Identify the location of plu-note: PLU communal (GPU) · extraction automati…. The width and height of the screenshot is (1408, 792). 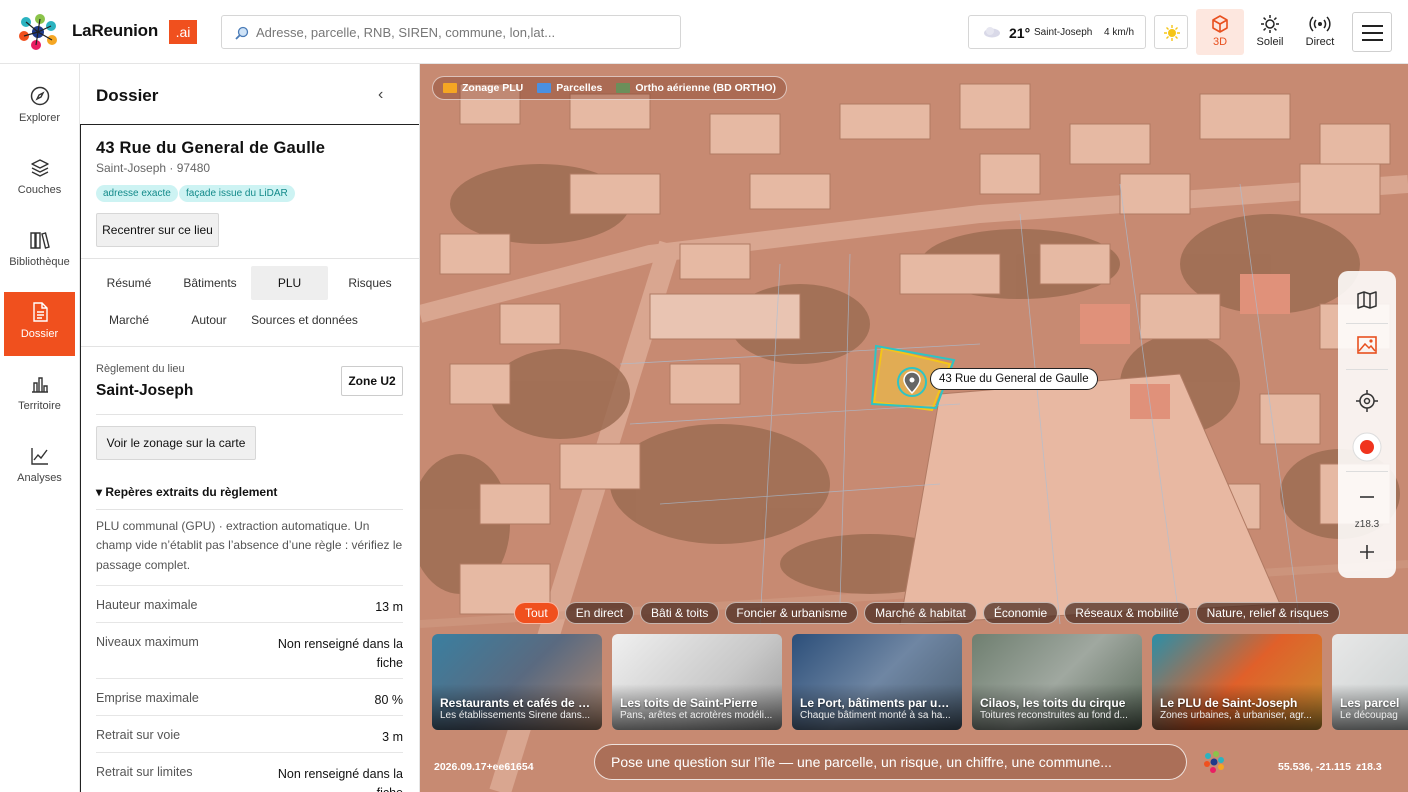
(249, 545).